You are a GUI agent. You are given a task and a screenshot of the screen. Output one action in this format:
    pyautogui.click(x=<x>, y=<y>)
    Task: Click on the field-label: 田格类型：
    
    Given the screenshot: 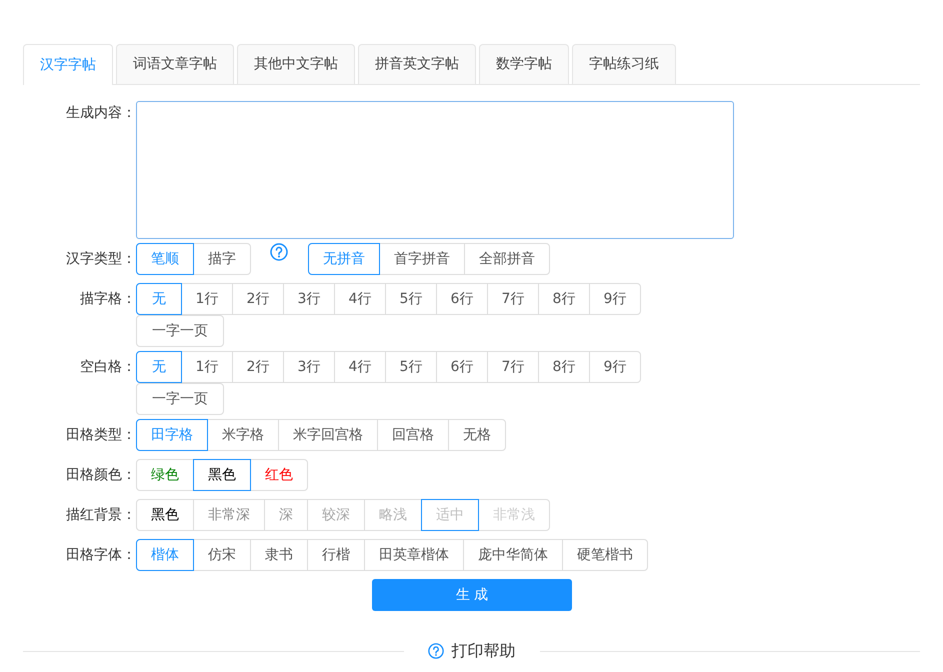 What is the action you would take?
    pyautogui.click(x=100, y=435)
    